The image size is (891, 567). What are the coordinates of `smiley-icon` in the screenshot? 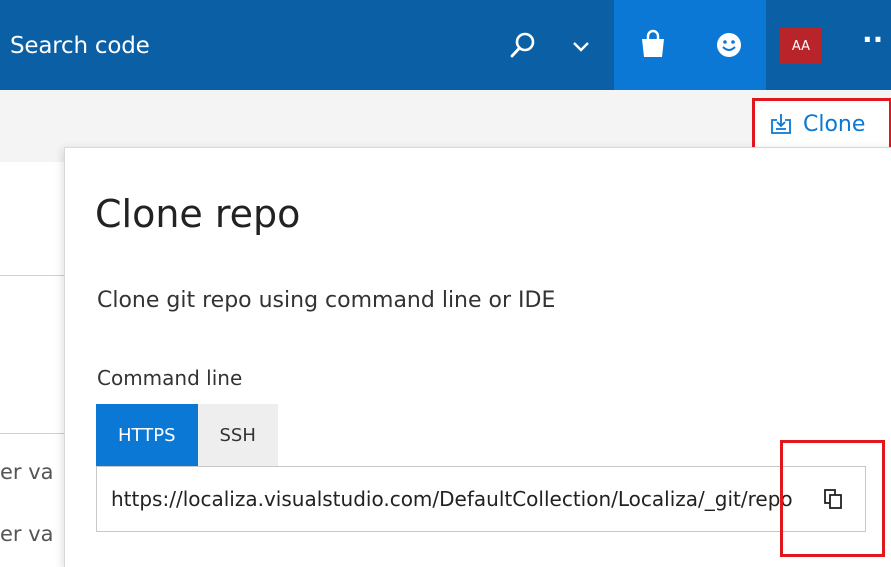 It's located at (729, 45).